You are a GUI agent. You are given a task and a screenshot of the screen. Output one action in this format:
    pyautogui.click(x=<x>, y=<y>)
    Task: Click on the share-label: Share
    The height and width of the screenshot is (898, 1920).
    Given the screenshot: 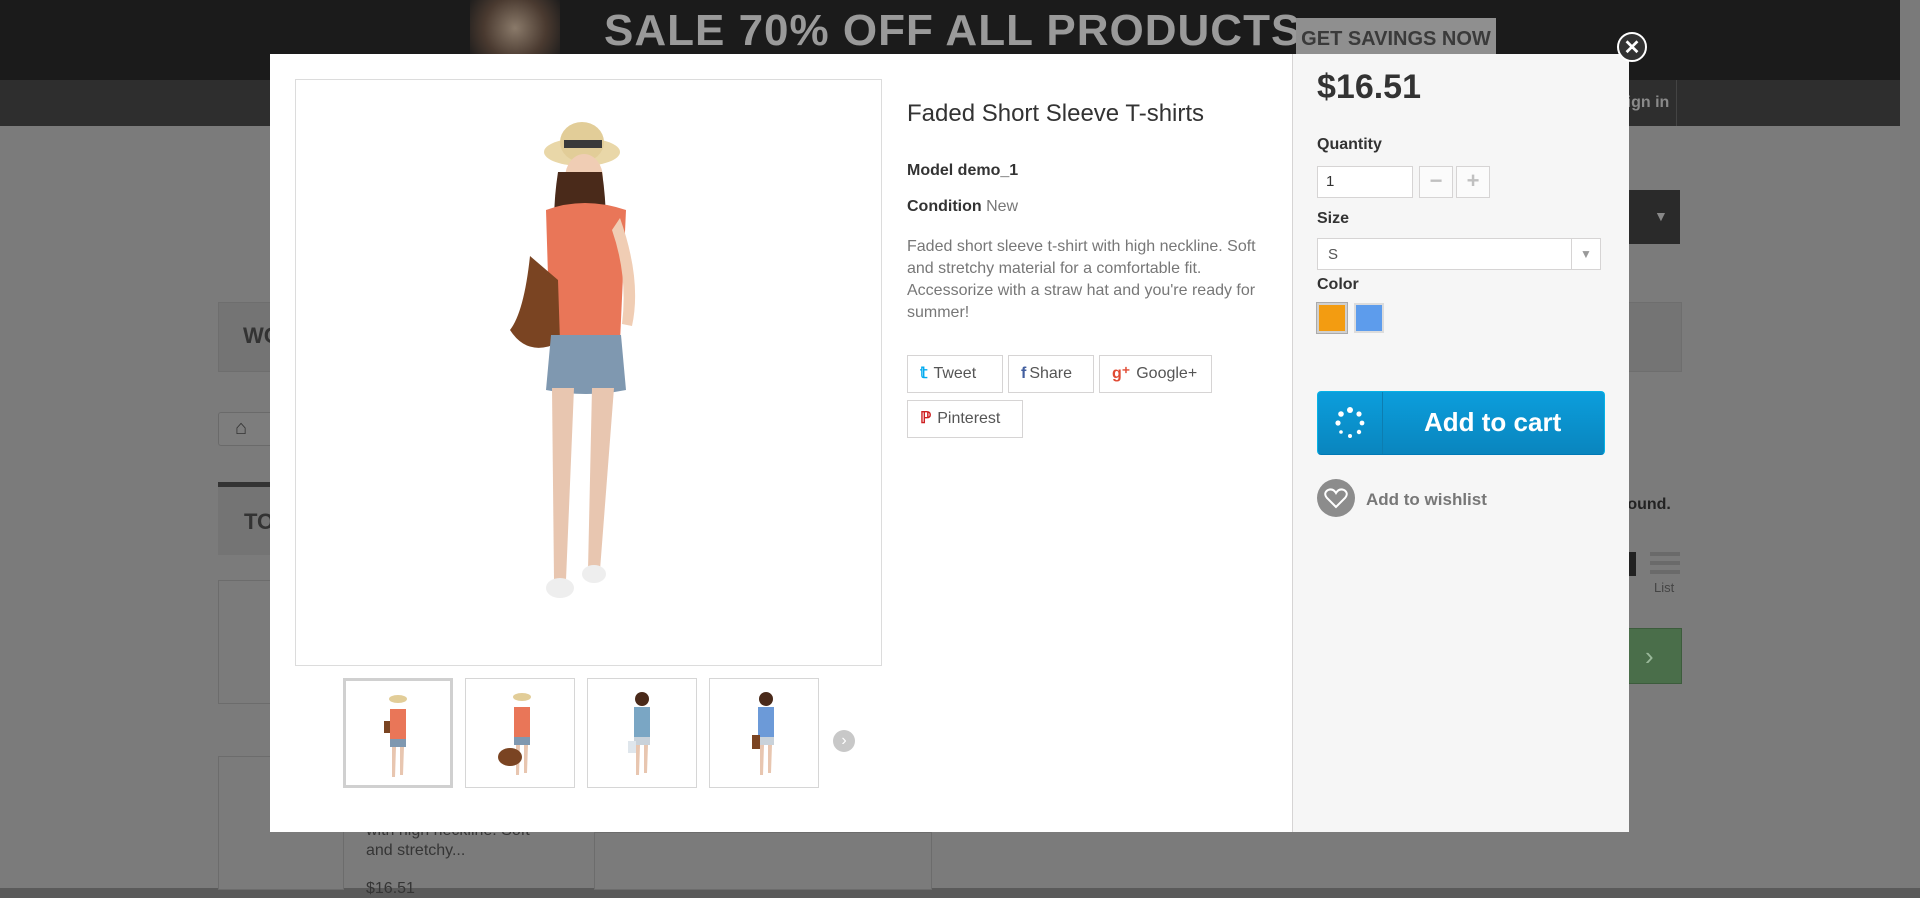 What is the action you would take?
    pyautogui.click(x=1051, y=373)
    